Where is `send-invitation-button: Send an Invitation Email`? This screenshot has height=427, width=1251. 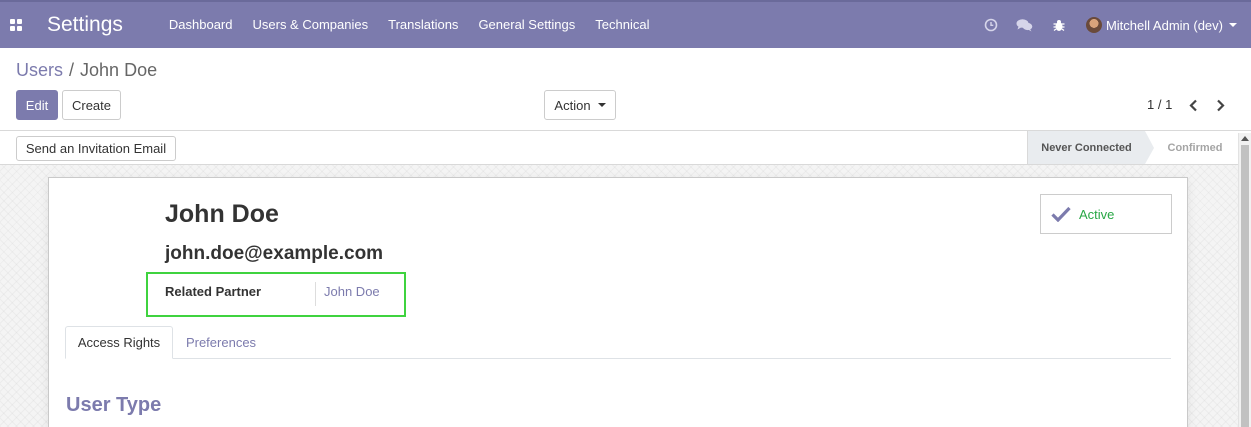
send-invitation-button: Send an Invitation Email is located at coordinates (96, 148).